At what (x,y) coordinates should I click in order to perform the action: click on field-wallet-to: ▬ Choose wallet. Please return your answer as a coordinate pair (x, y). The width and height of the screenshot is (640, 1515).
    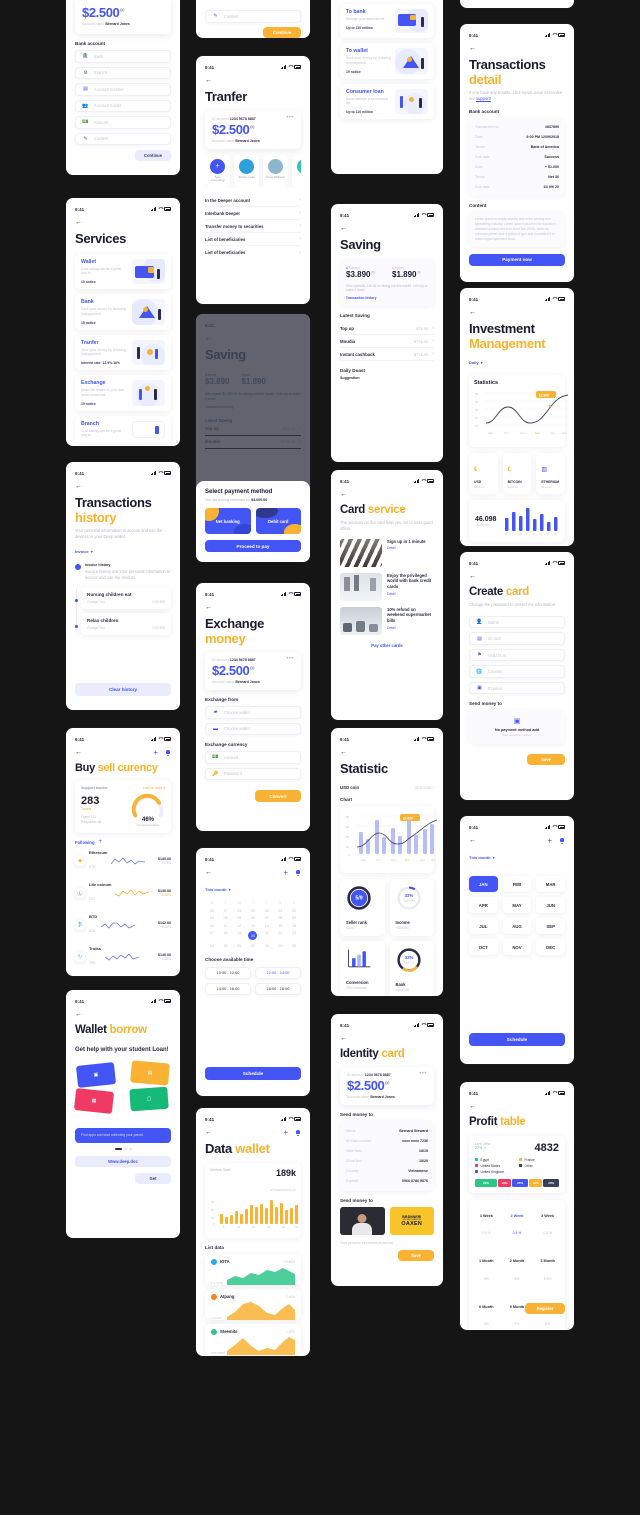
    Looking at the image, I should click on (253, 729).